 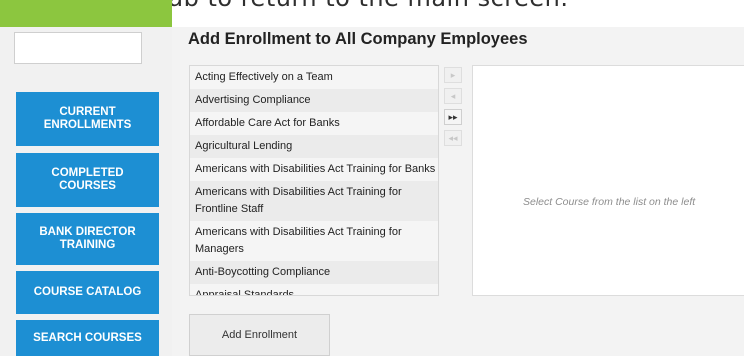 What do you see at coordinates (314, 146) in the screenshot?
I see `course-item: Agricultural Lending` at bounding box center [314, 146].